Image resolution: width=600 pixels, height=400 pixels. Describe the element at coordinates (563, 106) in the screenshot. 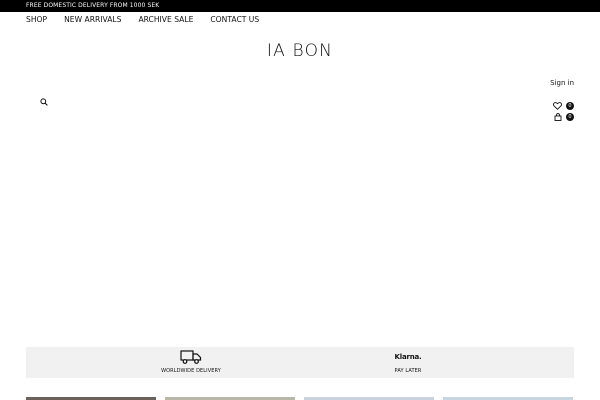

I see `wishlist-button: 0` at that location.